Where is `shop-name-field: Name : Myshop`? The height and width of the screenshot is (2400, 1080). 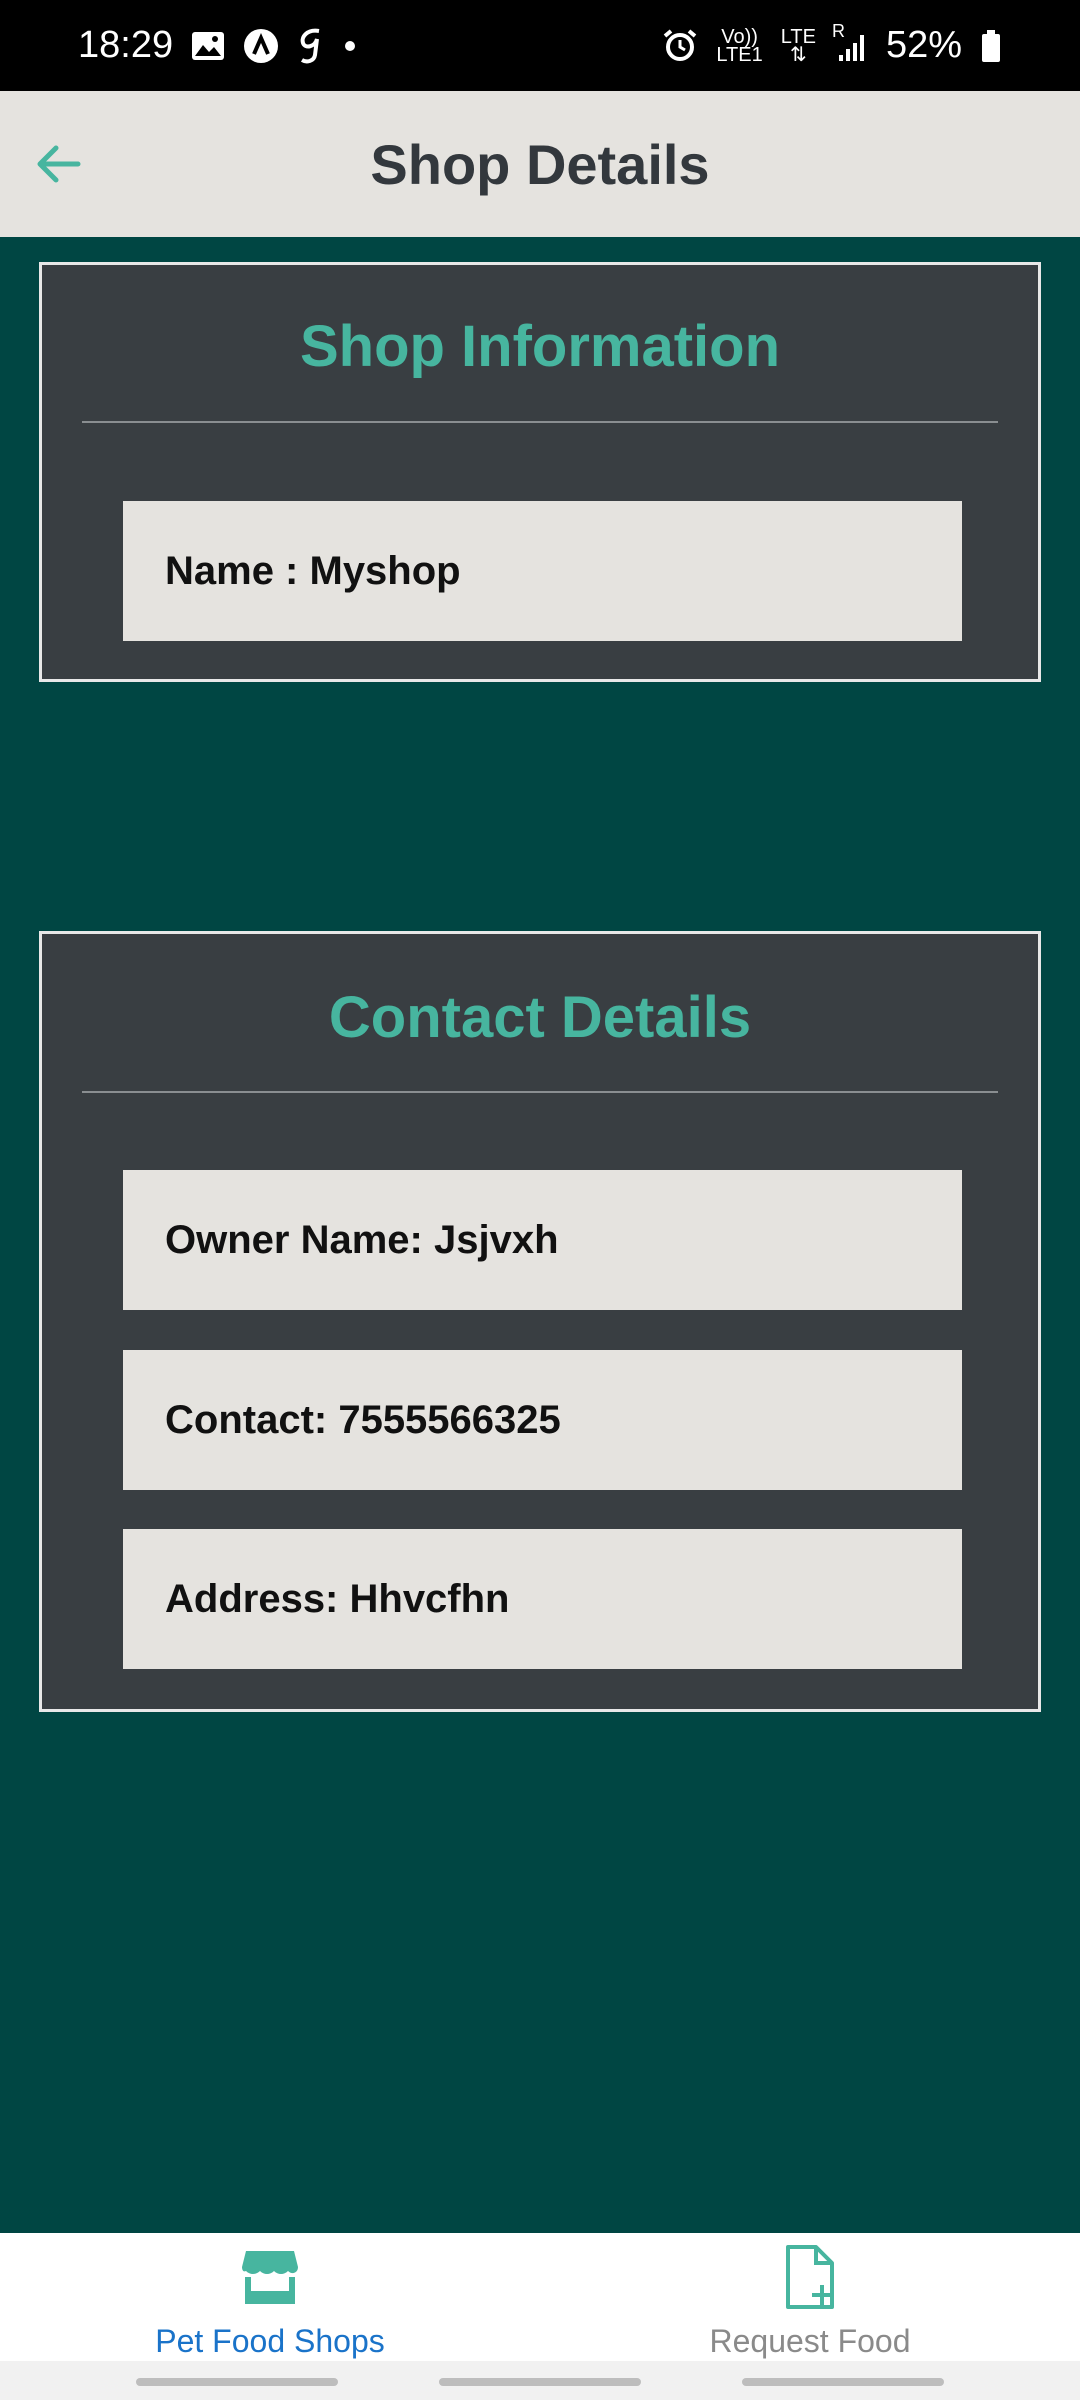
shop-name-field: Name : Myshop is located at coordinates (542, 571).